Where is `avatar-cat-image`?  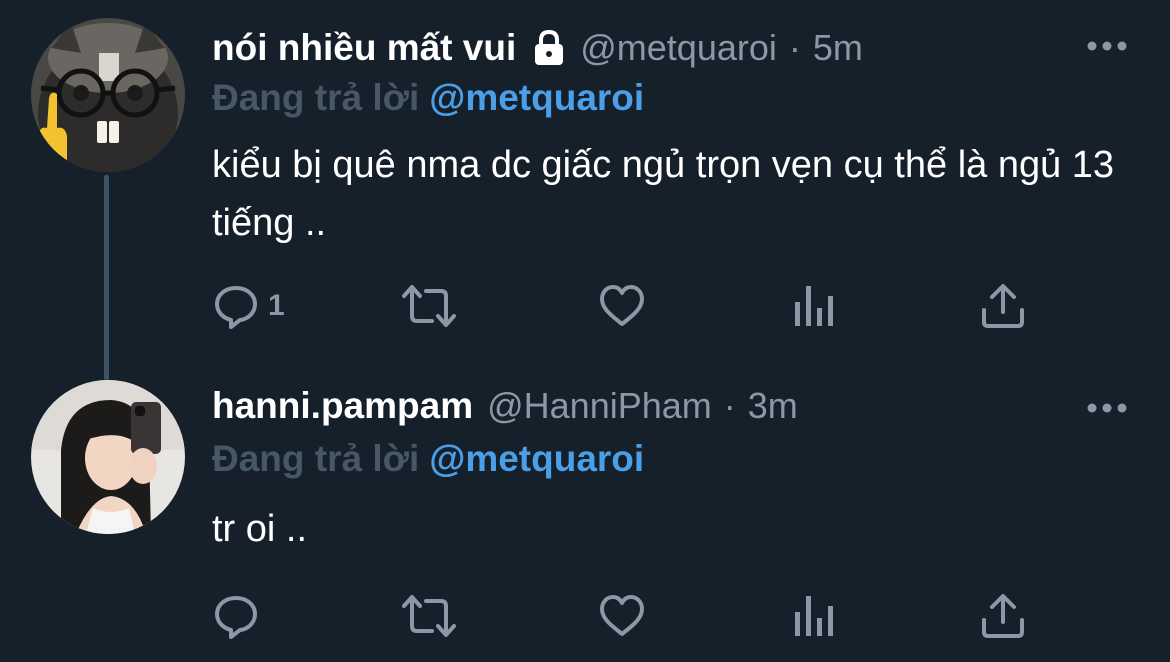
avatar-cat-image is located at coordinates (108, 95).